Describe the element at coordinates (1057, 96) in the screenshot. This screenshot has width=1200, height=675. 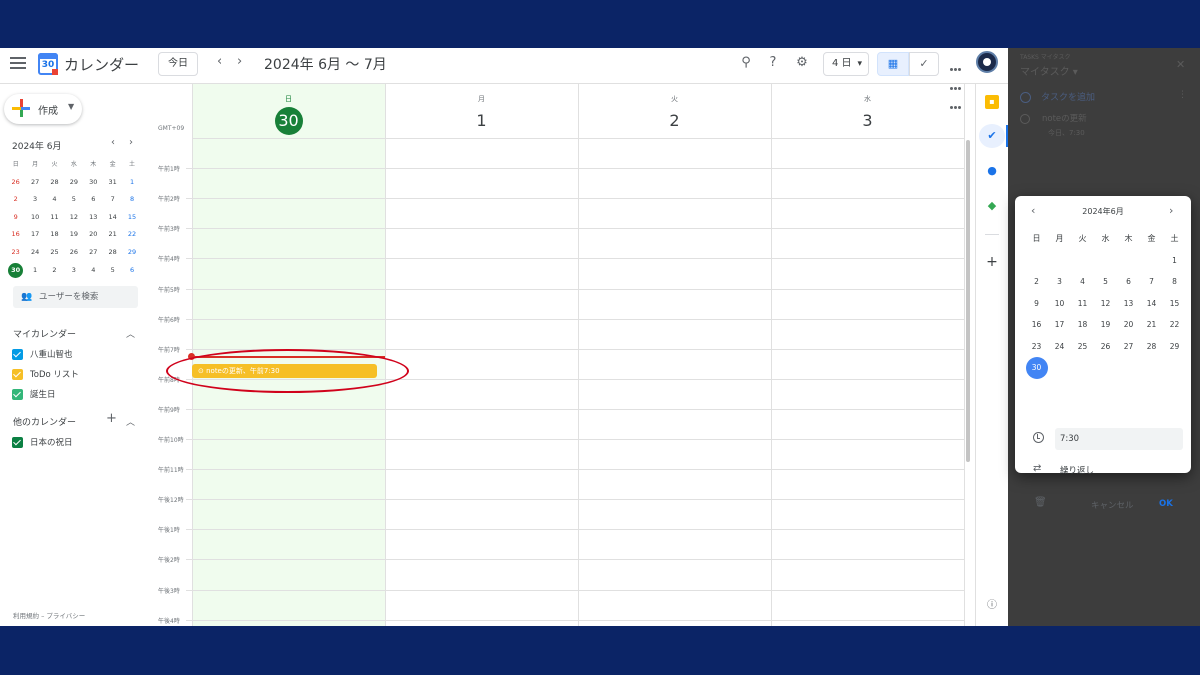
I see `add-task-button: タスクを追加` at that location.